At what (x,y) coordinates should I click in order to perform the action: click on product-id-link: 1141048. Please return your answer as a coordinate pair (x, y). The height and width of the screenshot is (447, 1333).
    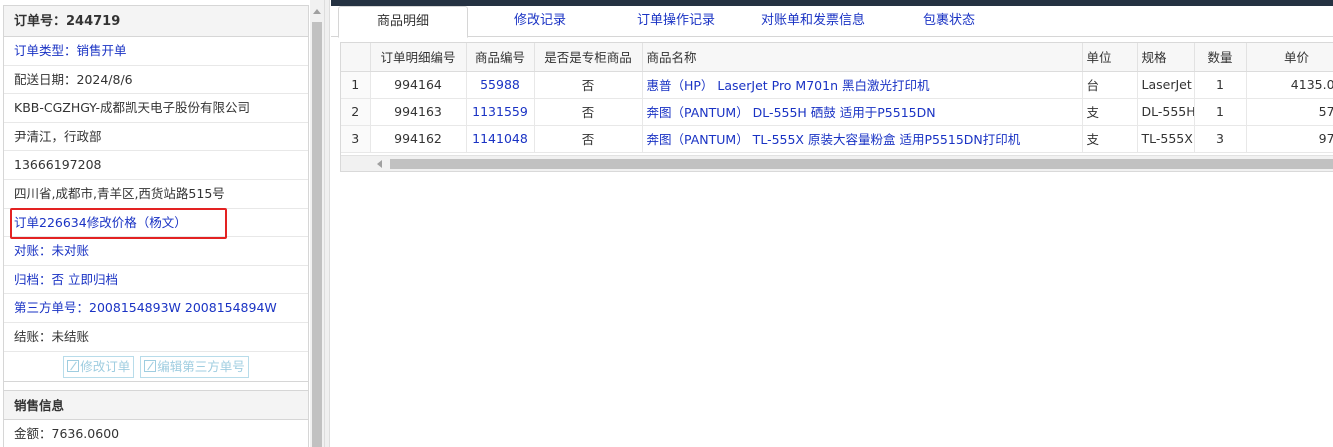
    Looking at the image, I should click on (500, 139).